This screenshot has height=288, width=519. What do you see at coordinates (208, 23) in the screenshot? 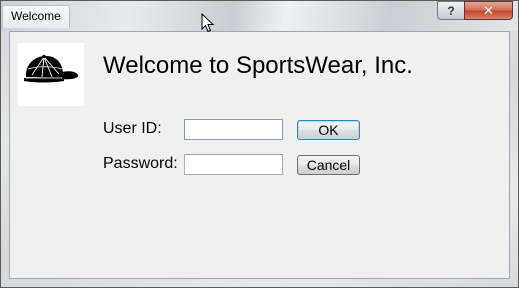
I see `mouse-pointer-icon` at bounding box center [208, 23].